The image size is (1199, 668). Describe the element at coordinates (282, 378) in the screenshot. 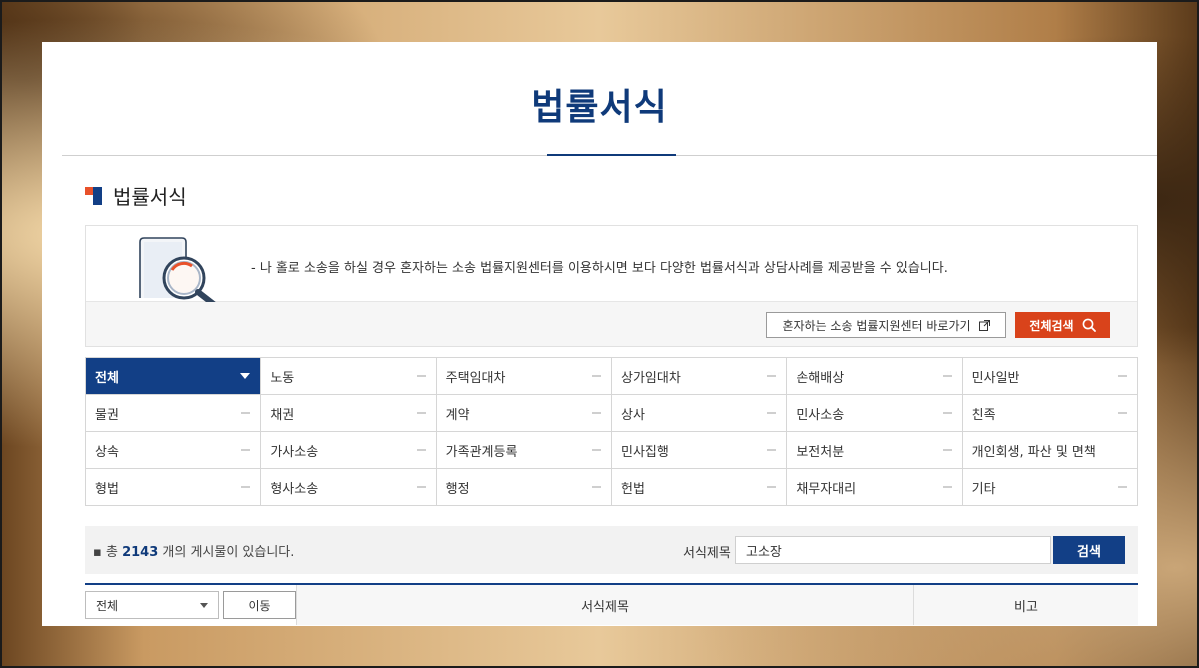

I see `category-label: 노동` at that location.